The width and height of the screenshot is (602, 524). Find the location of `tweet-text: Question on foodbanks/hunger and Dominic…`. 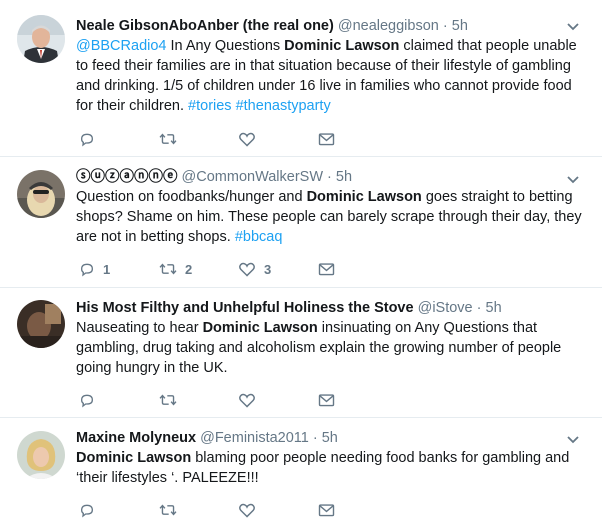

tweet-text: Question on foodbanks/hunger and Dominic… is located at coordinates (329, 217).